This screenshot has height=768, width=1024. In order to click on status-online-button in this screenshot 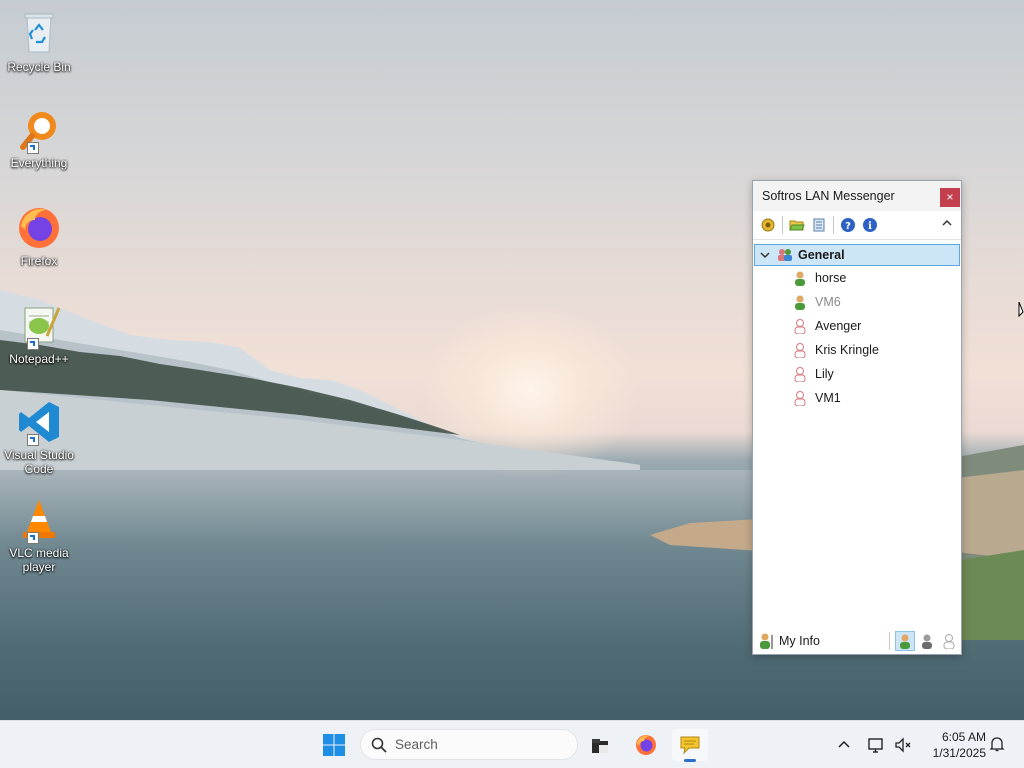, I will do `click(905, 641)`.